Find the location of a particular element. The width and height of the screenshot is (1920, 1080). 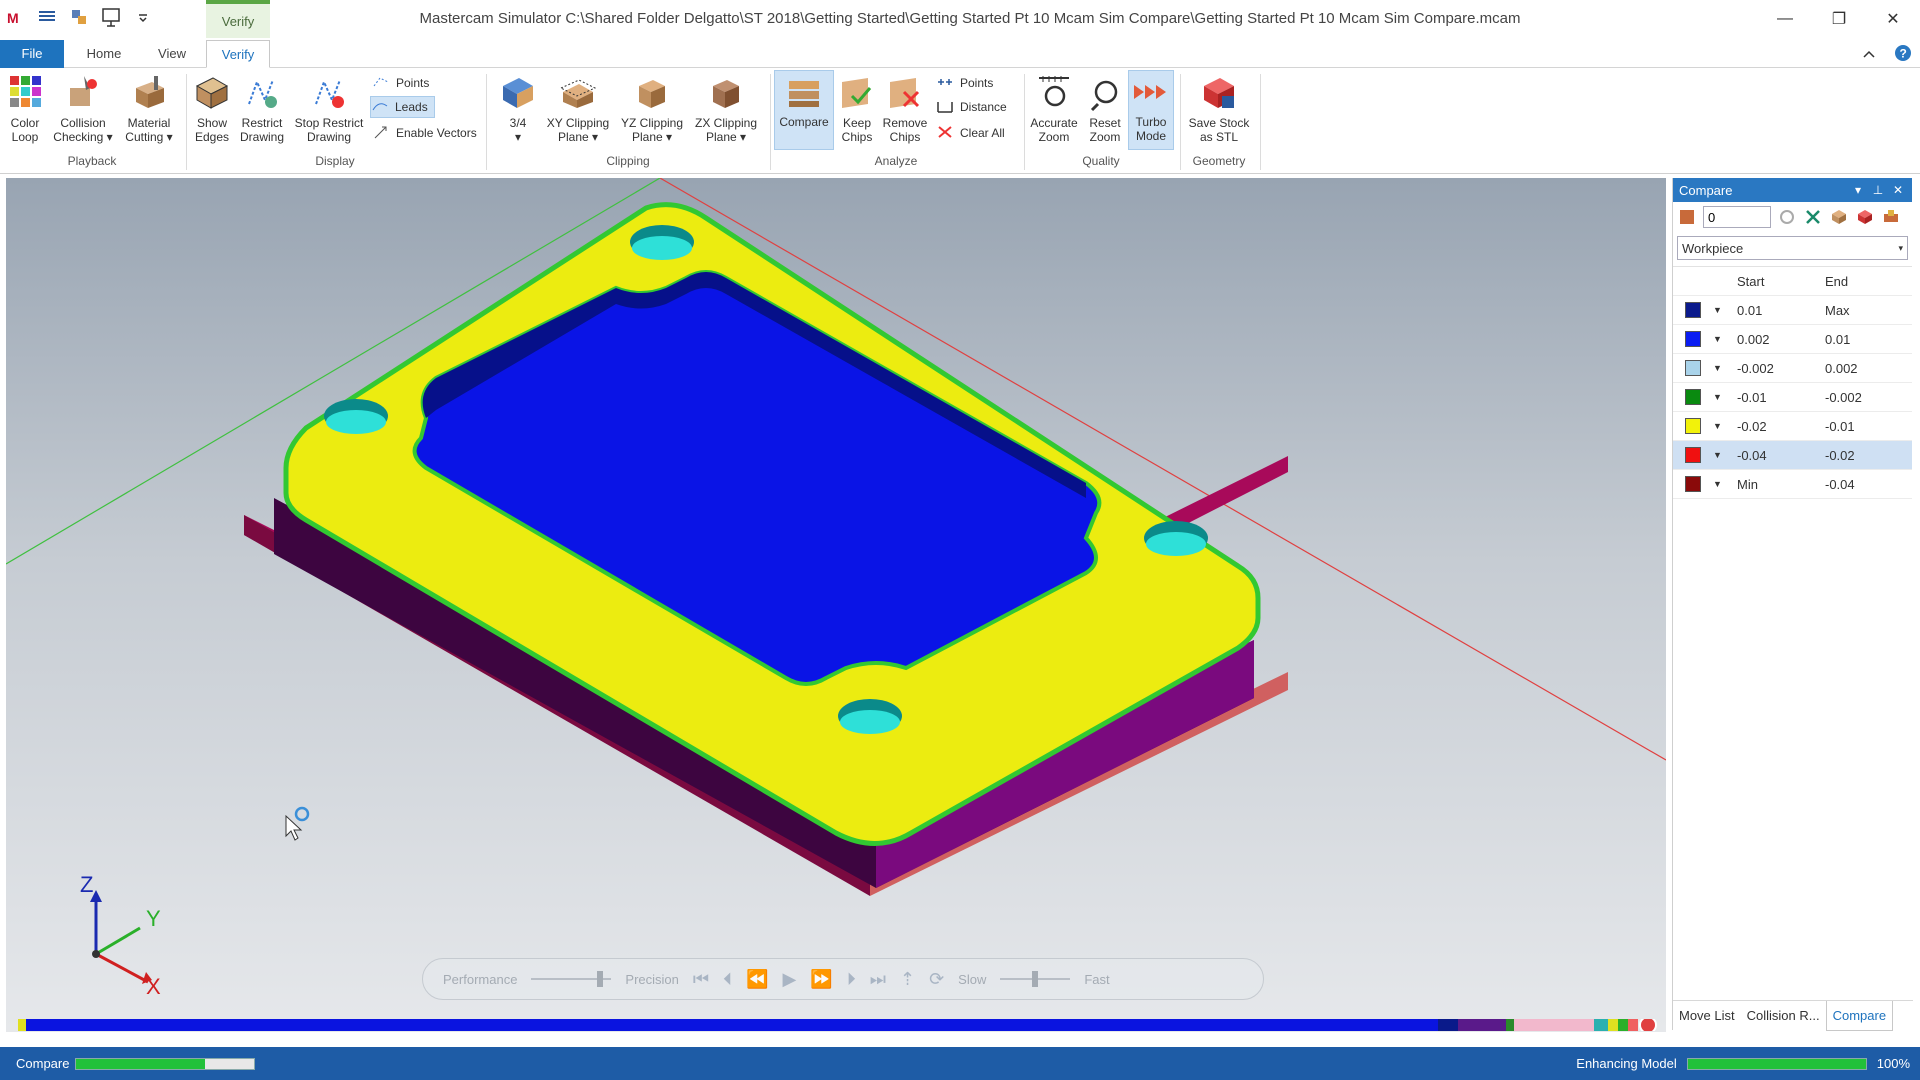

end-cell: 0.002 is located at coordinates (1862, 368).